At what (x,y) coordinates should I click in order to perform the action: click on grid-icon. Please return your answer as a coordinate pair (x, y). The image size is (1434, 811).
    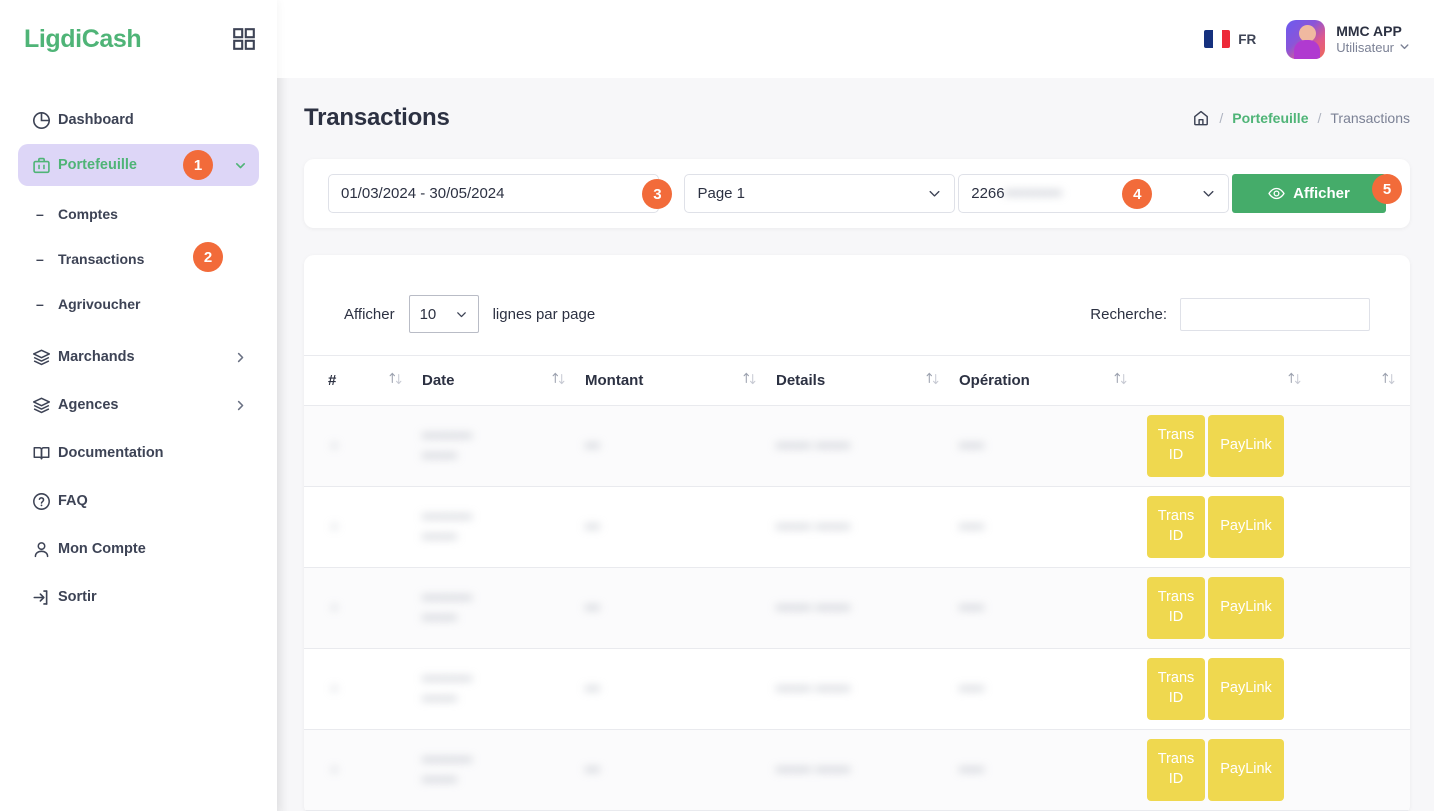
    Looking at the image, I should click on (244, 39).